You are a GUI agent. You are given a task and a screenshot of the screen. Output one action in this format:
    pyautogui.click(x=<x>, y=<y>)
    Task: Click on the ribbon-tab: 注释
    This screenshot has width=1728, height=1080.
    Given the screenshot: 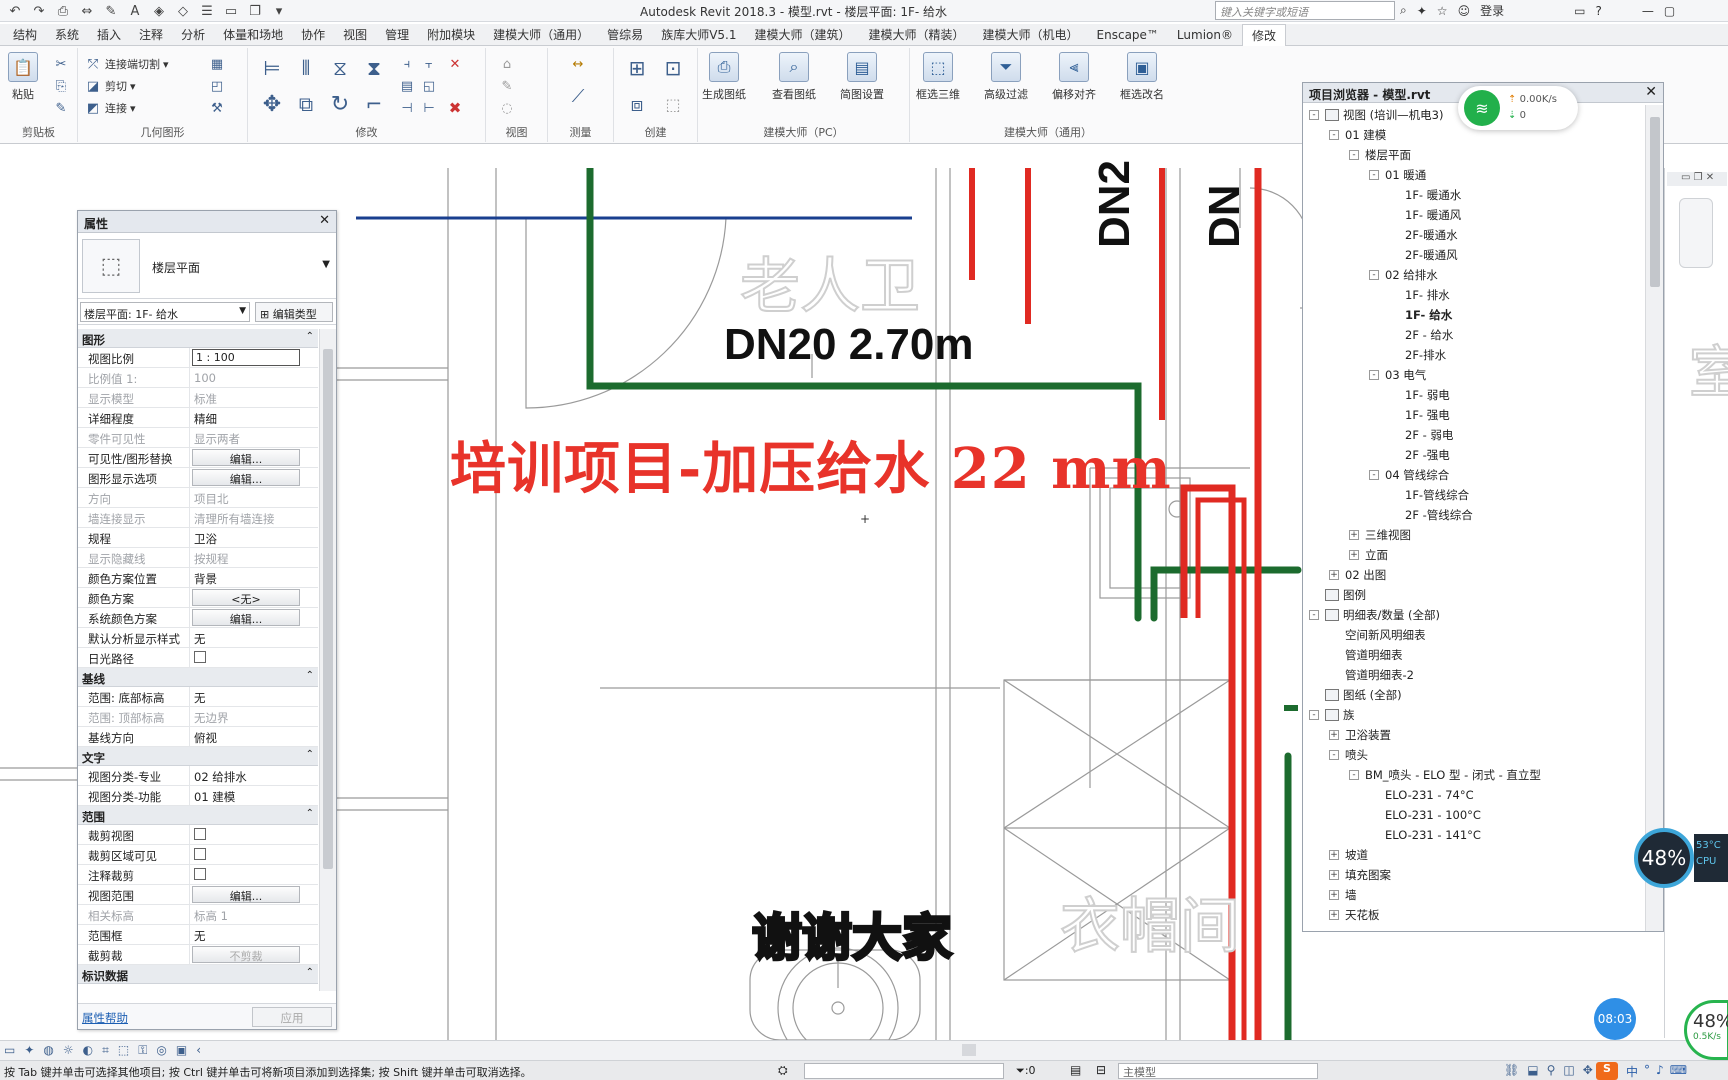 What is the action you would take?
    pyautogui.click(x=151, y=35)
    